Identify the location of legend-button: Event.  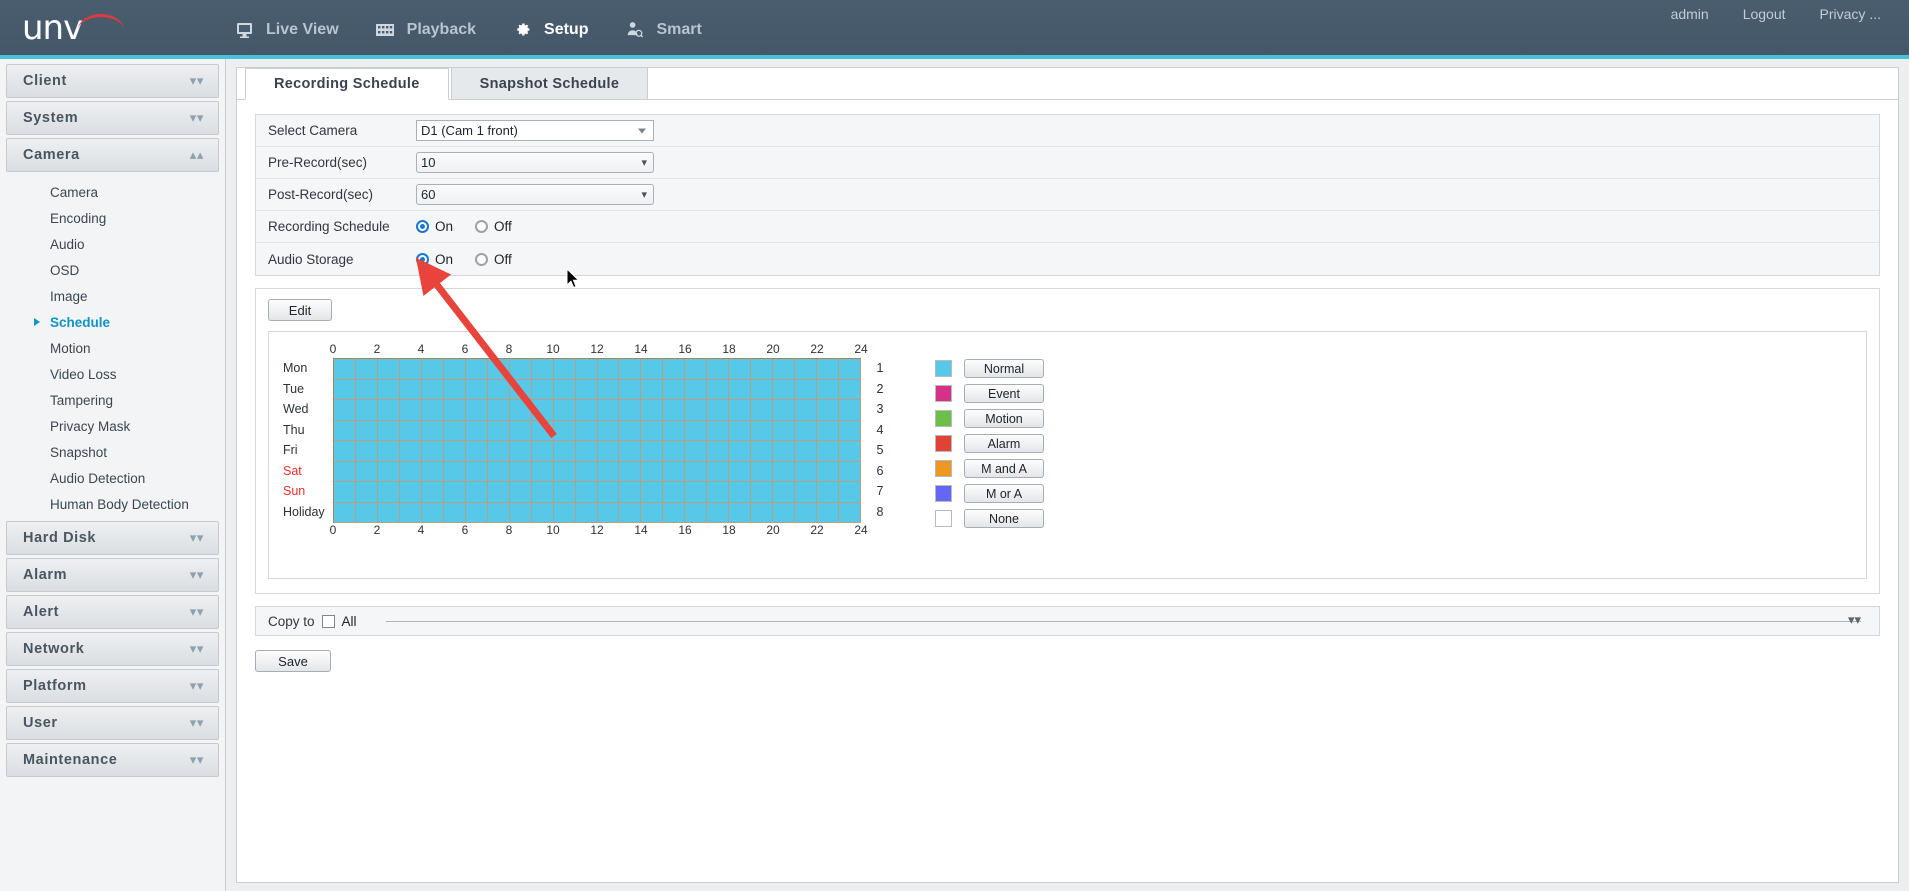
(1004, 393).